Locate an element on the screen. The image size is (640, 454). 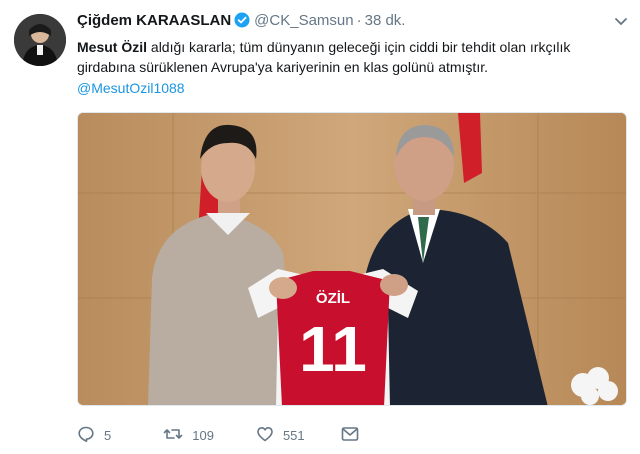
direct-message-button is located at coordinates (354, 435).